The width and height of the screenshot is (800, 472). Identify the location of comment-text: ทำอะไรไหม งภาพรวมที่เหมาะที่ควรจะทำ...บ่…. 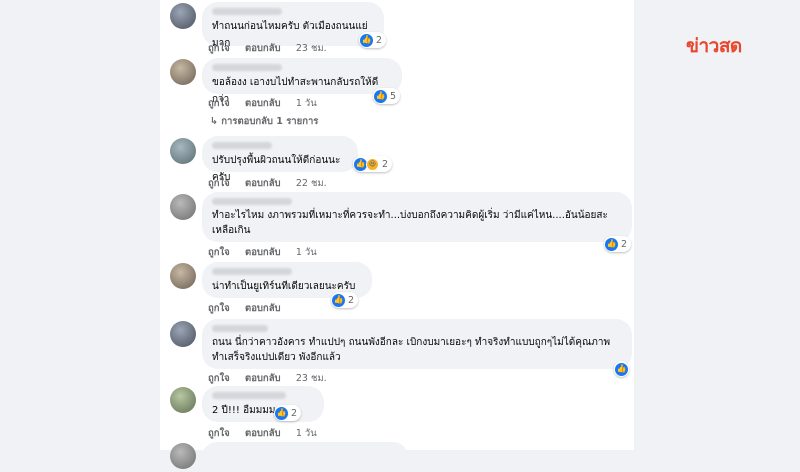
(410, 223).